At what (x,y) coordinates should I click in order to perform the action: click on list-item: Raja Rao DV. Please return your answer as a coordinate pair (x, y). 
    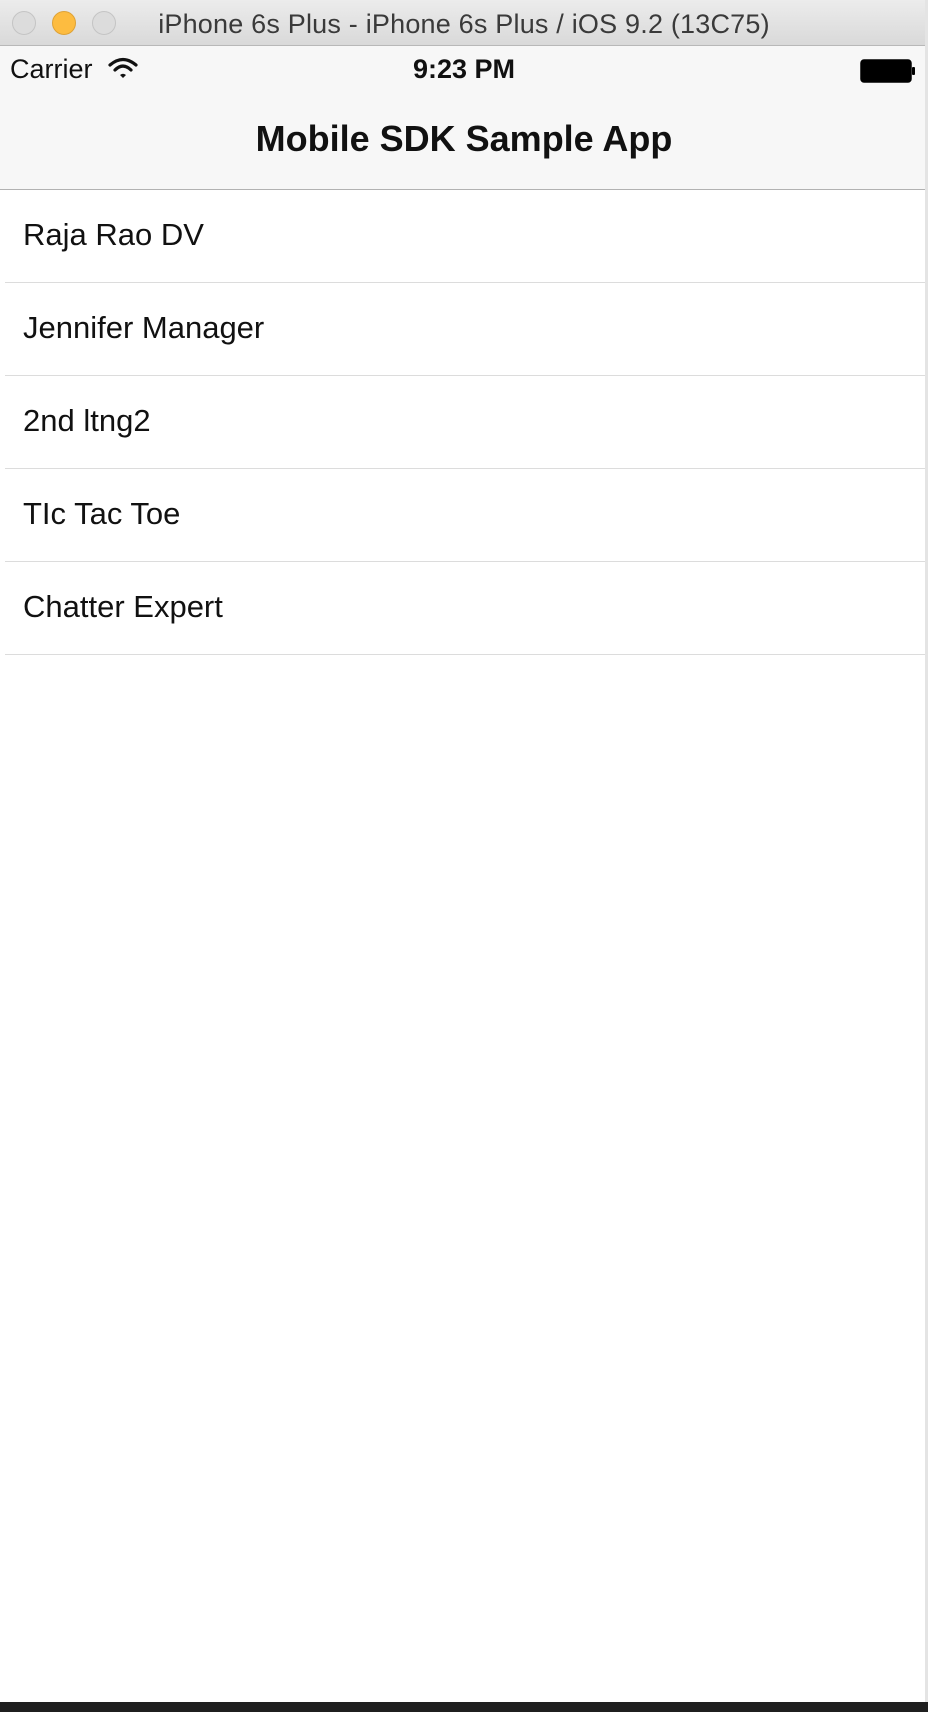
    Looking at the image, I should click on (466, 236).